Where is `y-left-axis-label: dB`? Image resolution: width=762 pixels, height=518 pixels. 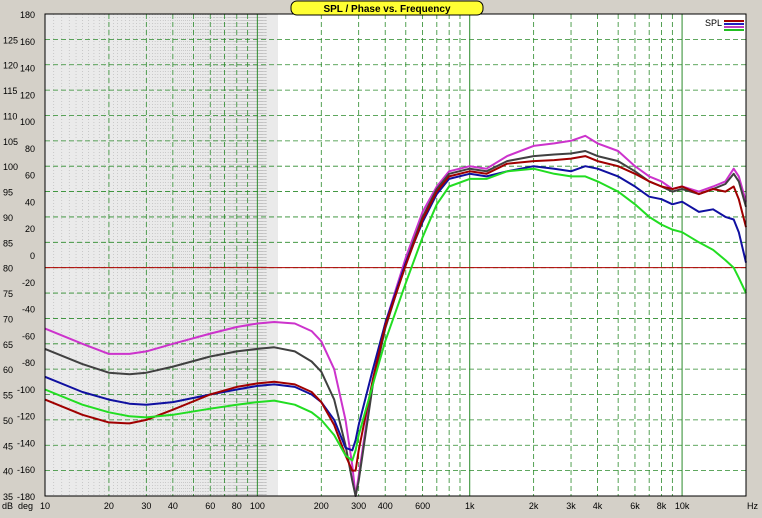 y-left-axis-label: dB is located at coordinates (7, 506).